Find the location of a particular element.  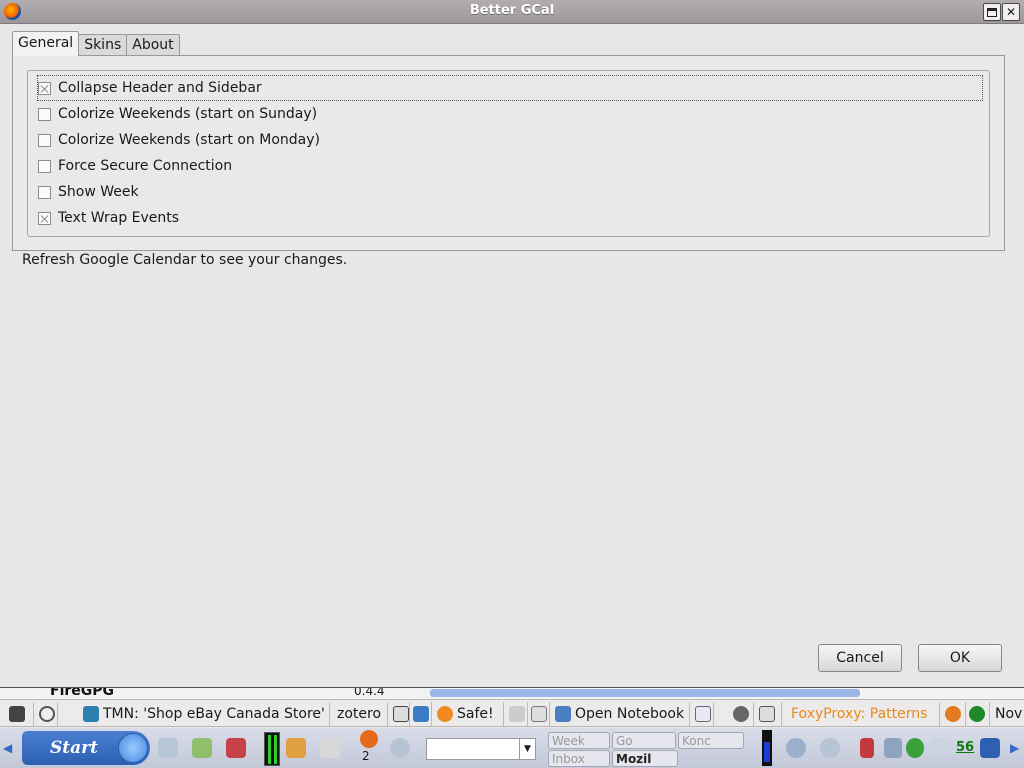

close-button: ✕ is located at coordinates (1011, 12).